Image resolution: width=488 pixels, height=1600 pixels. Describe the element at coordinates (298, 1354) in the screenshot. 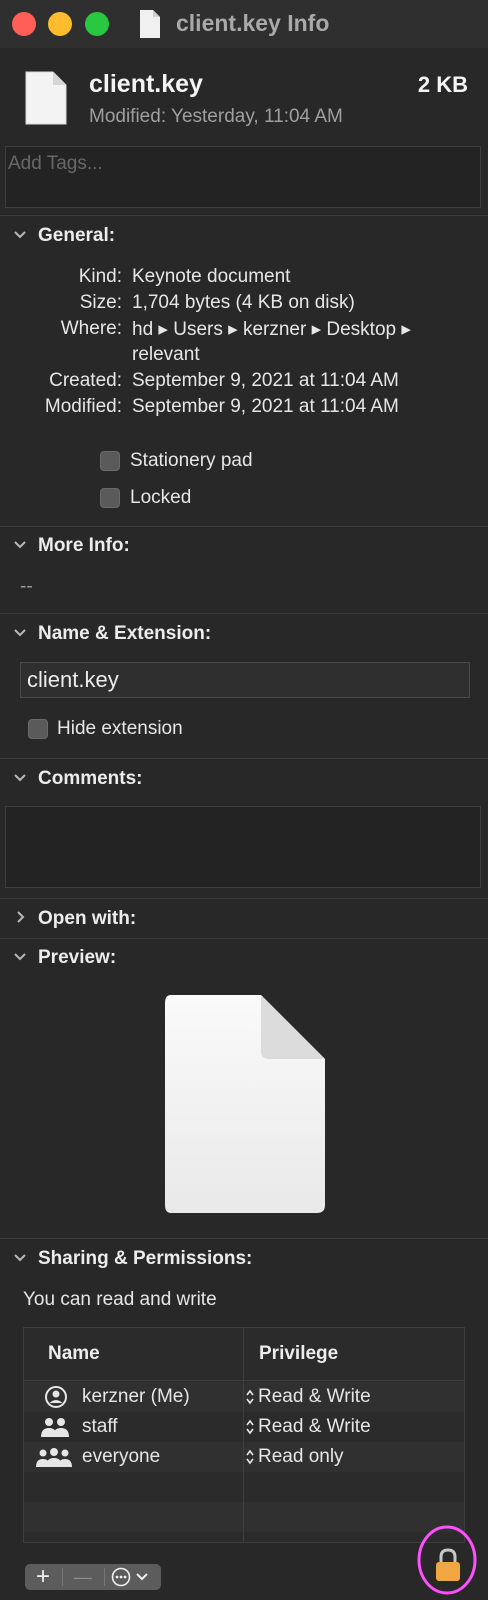

I see `privilege-column-header: Privilege` at that location.